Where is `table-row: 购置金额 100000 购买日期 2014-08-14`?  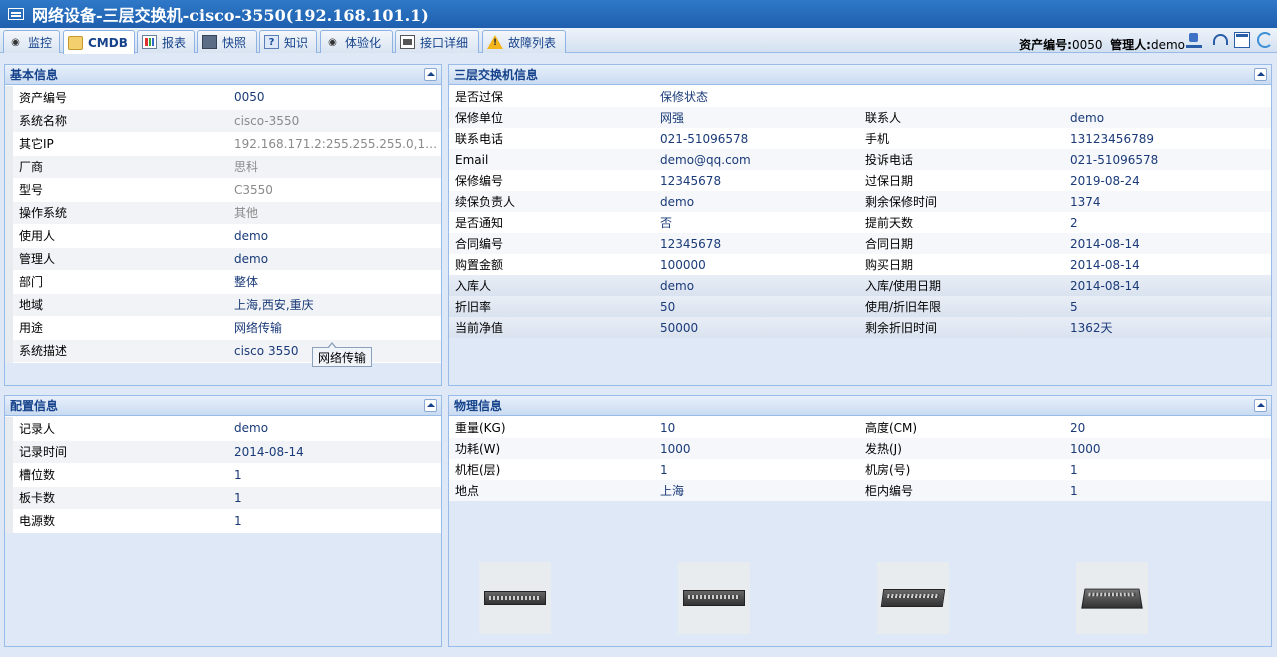 table-row: 购置金额 100000 购买日期 2014-08-14 is located at coordinates (860, 264).